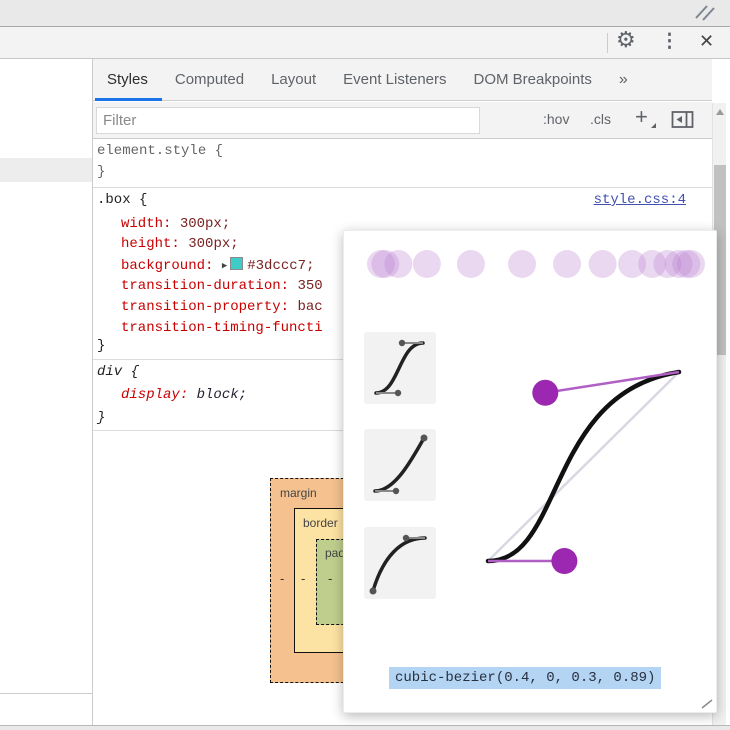  What do you see at coordinates (365, 43) in the screenshot?
I see `devtools-toolbar: ⚙ ⋮ ✕` at bounding box center [365, 43].